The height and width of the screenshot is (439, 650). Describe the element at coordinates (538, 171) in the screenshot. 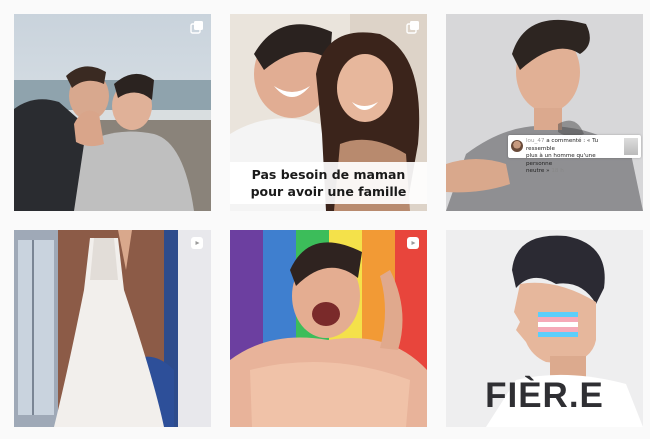

I see `comment-line-3: neutre »` at that location.